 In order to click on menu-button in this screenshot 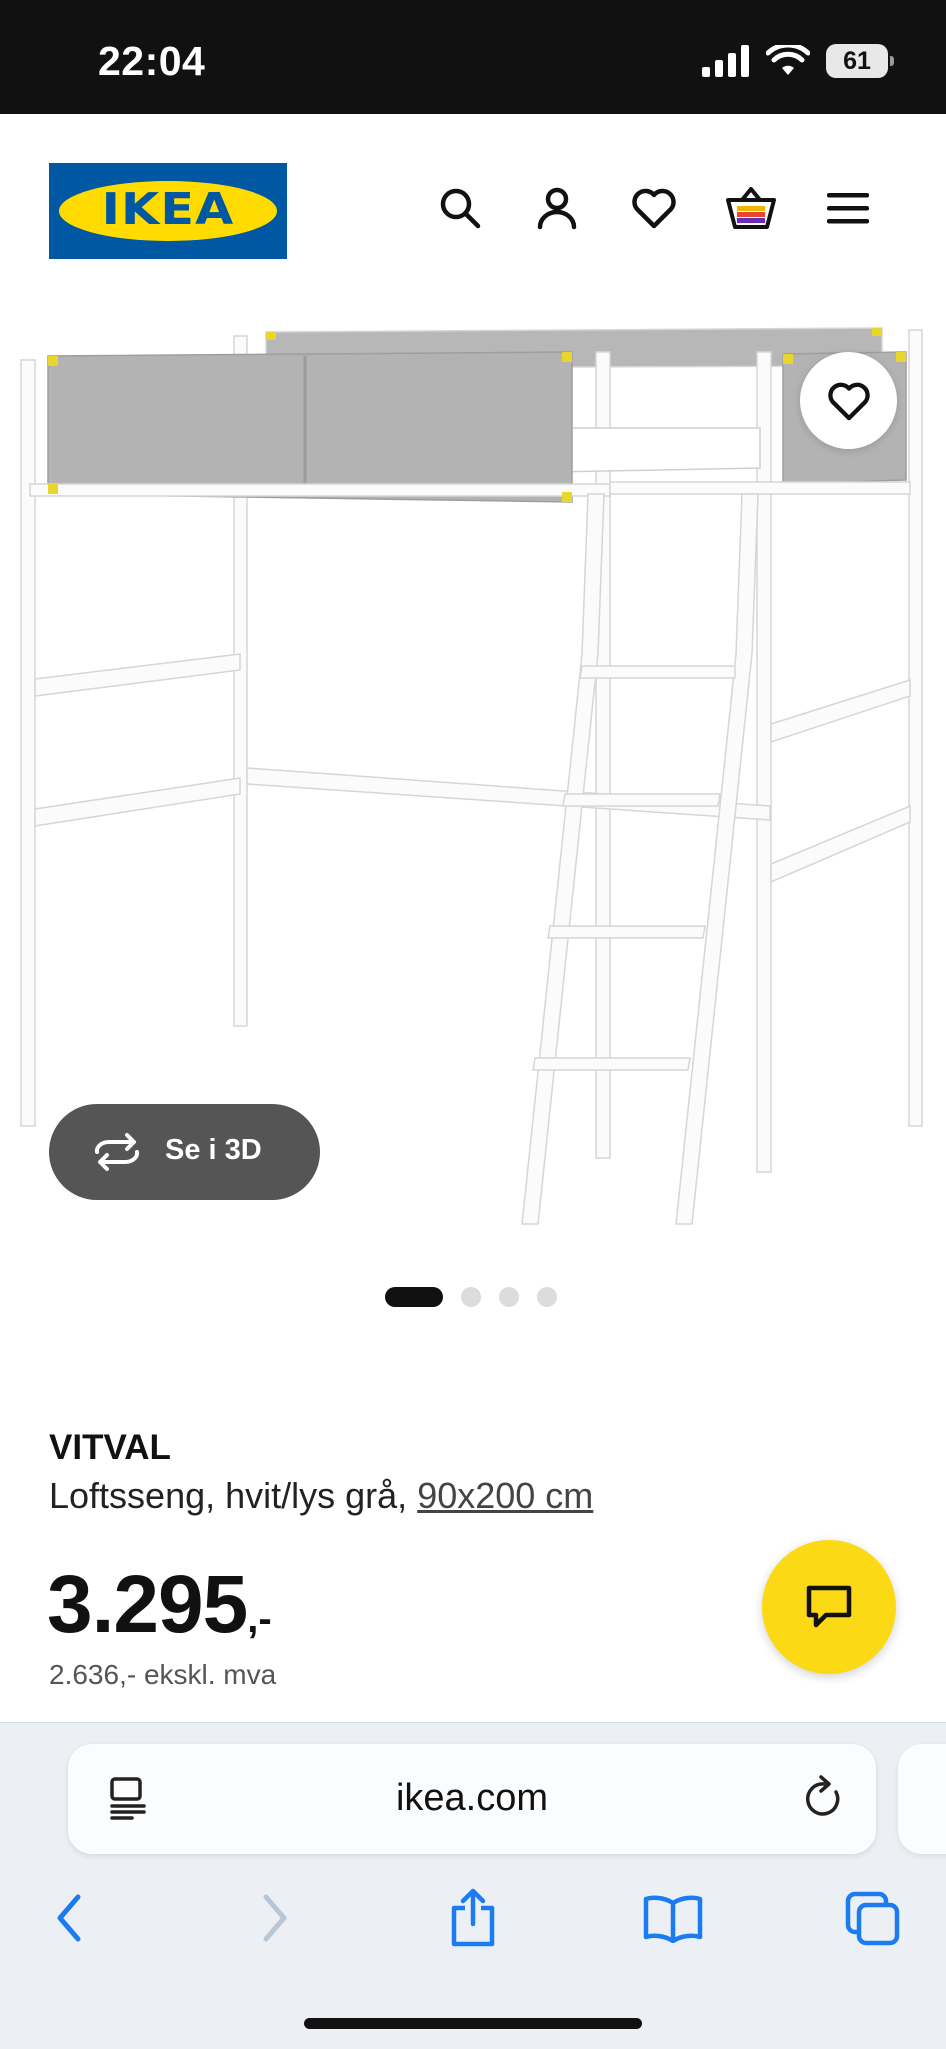, I will do `click(848, 208)`.